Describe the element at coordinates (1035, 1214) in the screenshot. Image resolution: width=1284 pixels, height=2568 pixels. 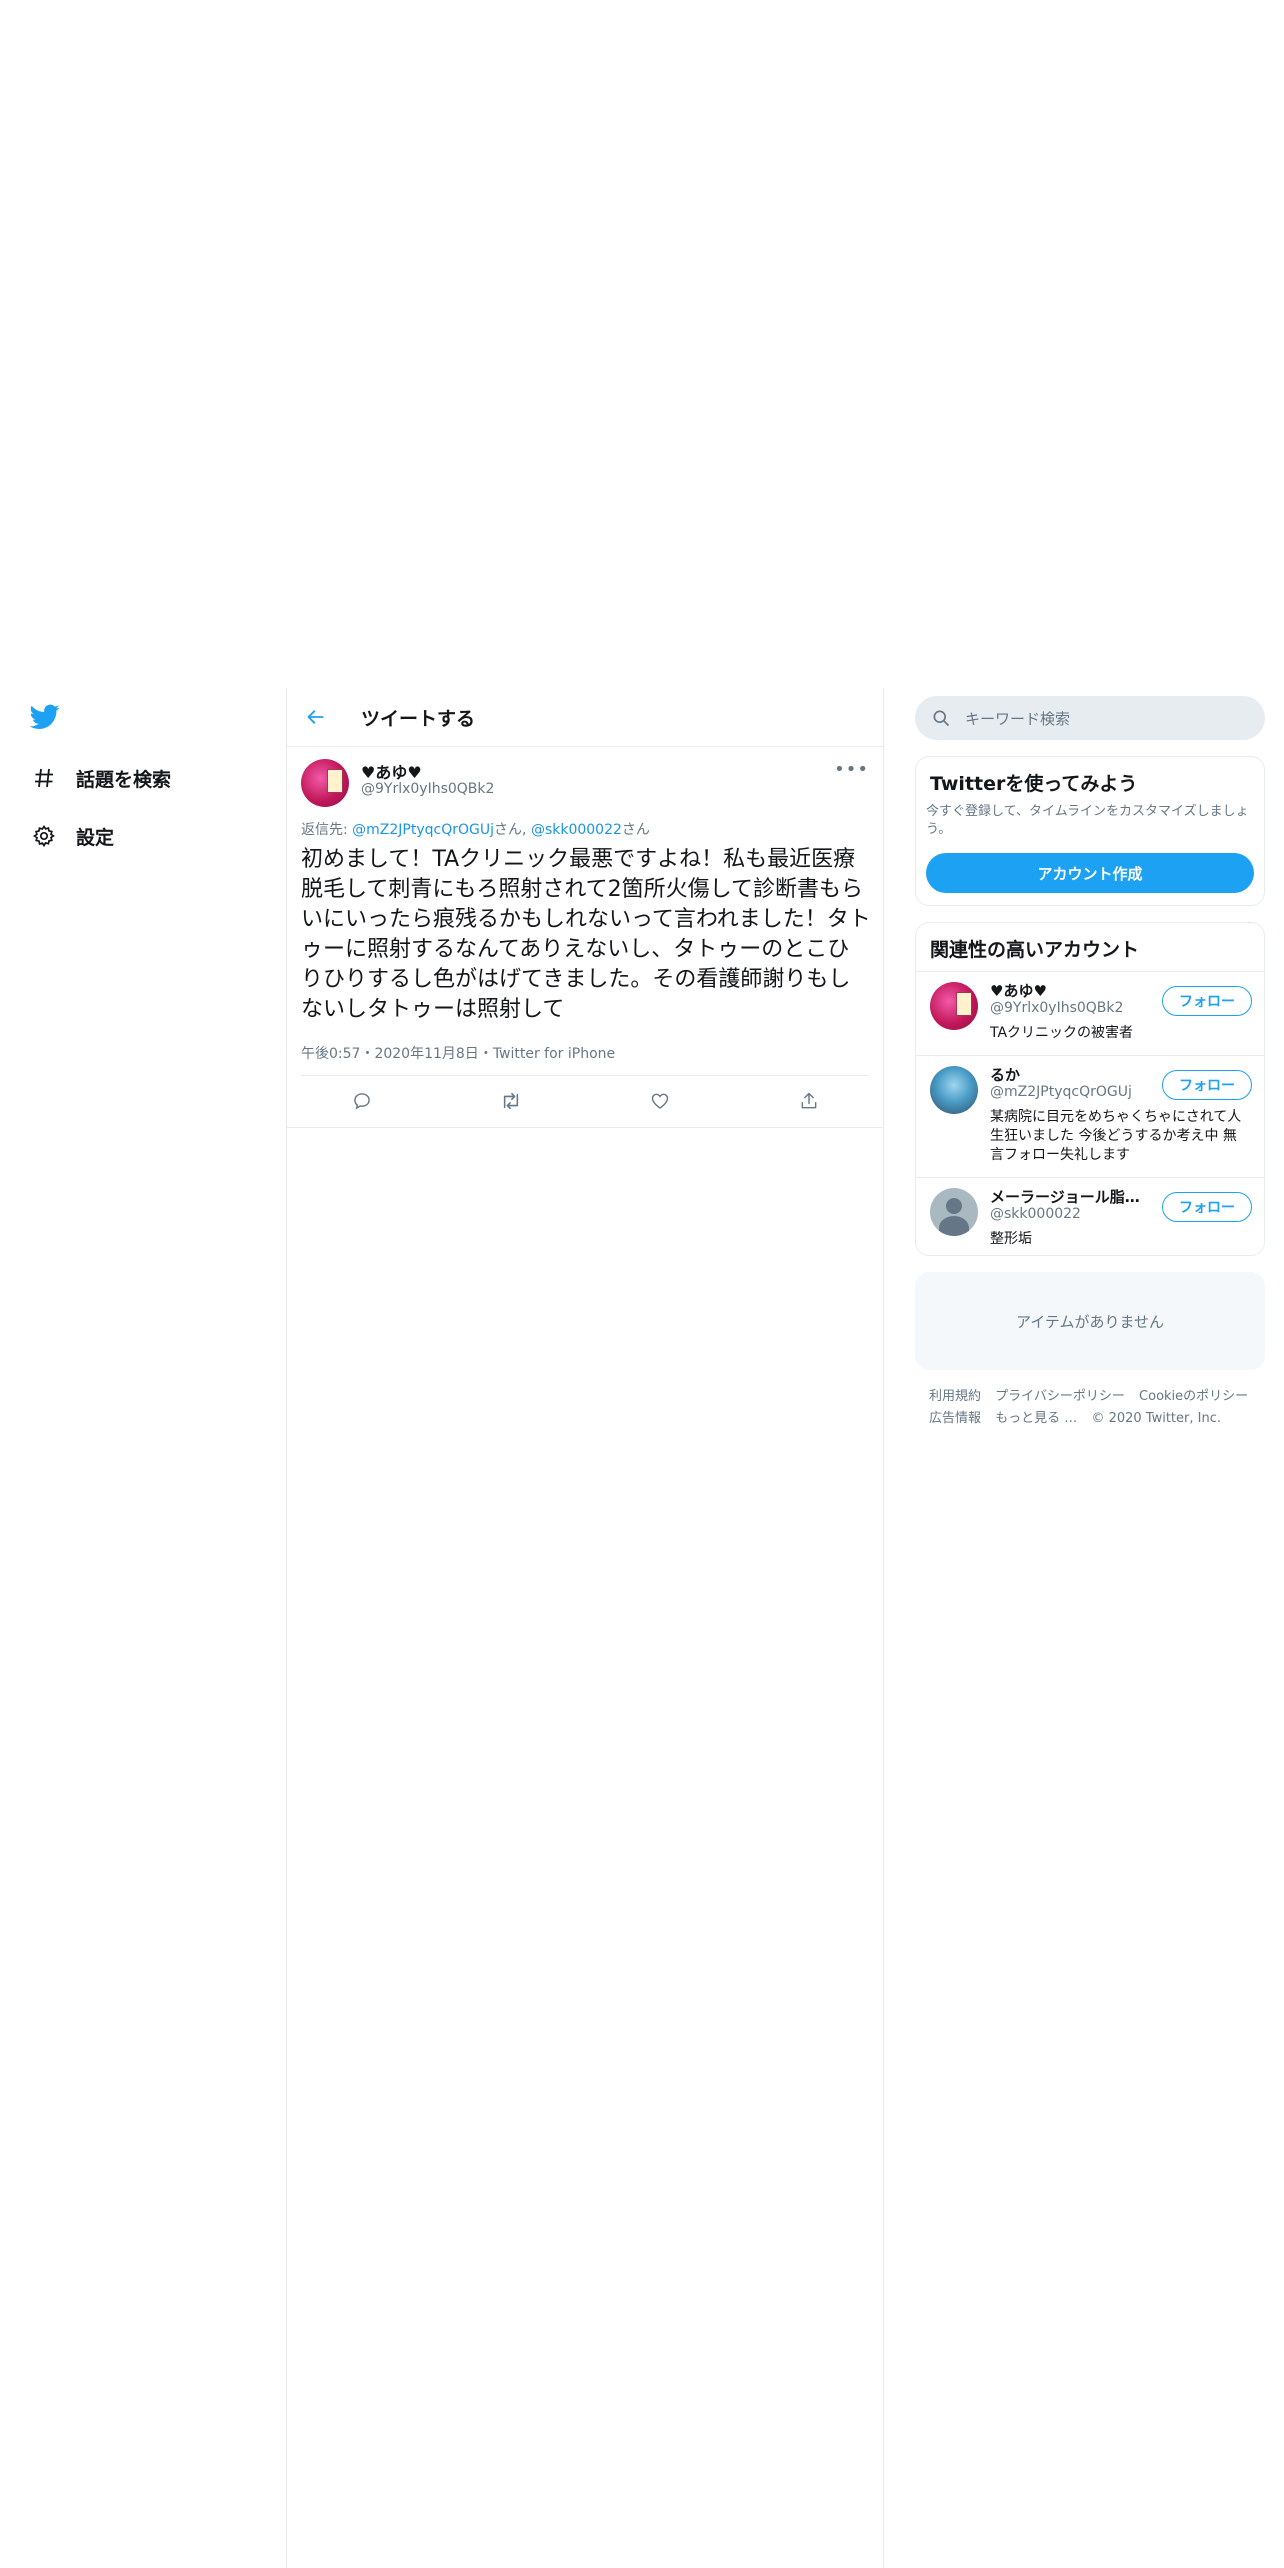
I see `related-account-handle: @skk000022` at that location.